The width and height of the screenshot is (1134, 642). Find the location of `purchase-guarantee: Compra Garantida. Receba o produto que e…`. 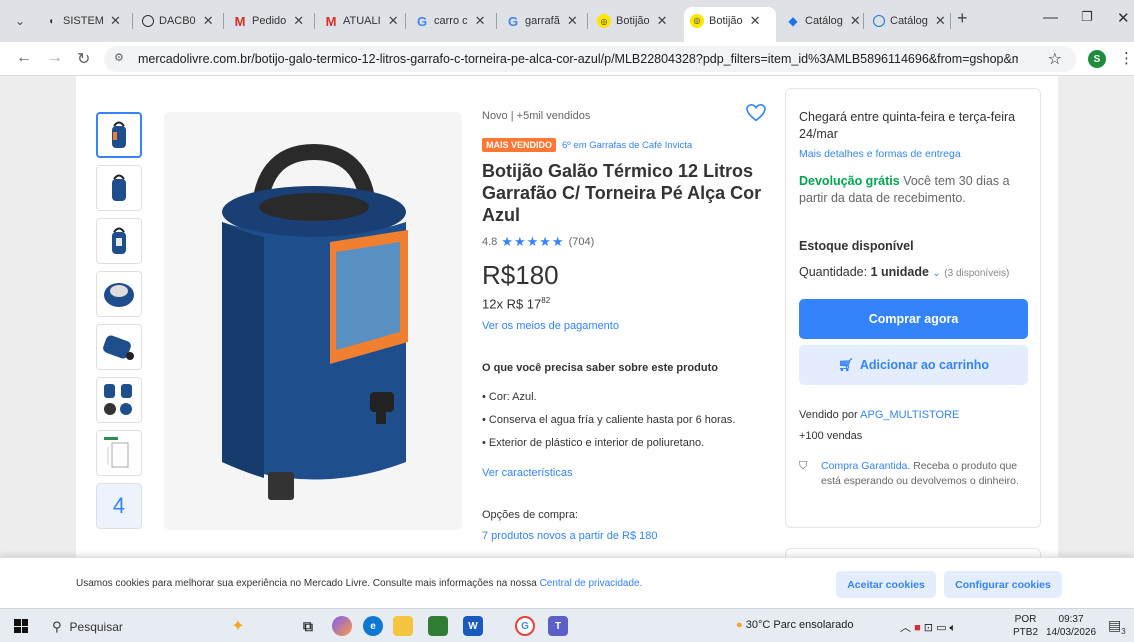

purchase-guarantee: Compra Garantida. Receba o produto que e… is located at coordinates (923, 474).